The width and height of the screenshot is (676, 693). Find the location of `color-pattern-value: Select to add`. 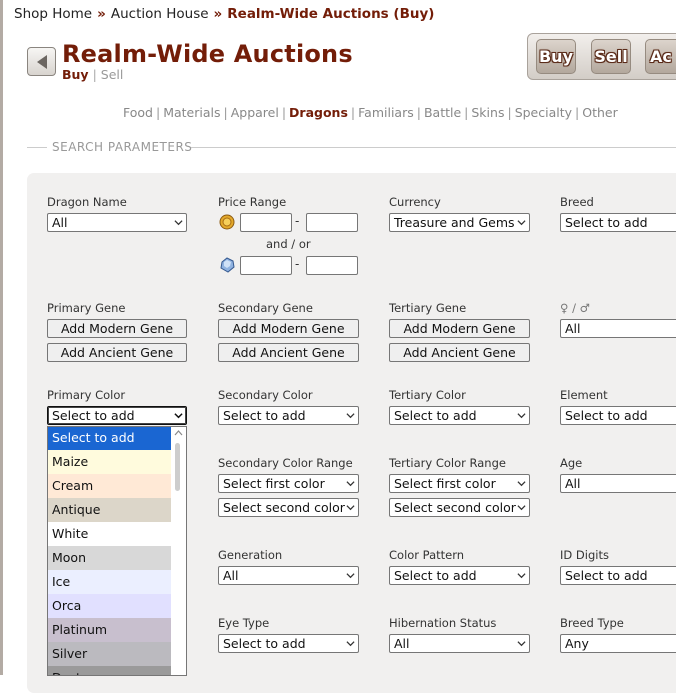

color-pattern-value: Select to add is located at coordinates (435, 575).